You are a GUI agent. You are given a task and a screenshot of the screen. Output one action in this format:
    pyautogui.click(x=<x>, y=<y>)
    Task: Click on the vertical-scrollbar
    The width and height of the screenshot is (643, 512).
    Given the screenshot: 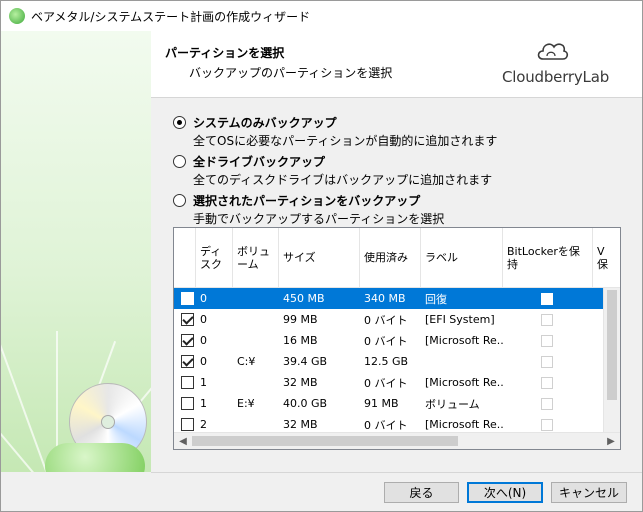 What is the action you would take?
    pyautogui.click(x=611, y=361)
    